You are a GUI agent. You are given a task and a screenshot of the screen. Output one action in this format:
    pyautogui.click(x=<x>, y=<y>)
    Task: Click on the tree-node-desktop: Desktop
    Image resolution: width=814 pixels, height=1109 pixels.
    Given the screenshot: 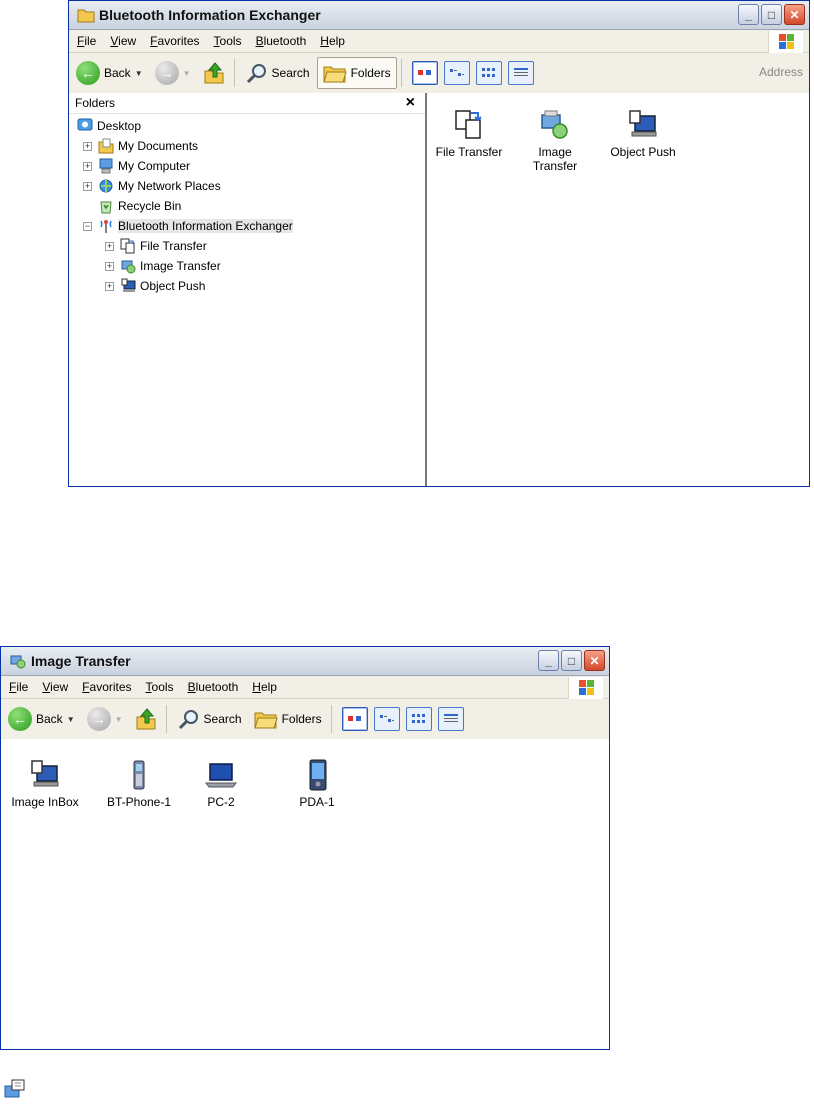 What is the action you would take?
    pyautogui.click(x=109, y=126)
    